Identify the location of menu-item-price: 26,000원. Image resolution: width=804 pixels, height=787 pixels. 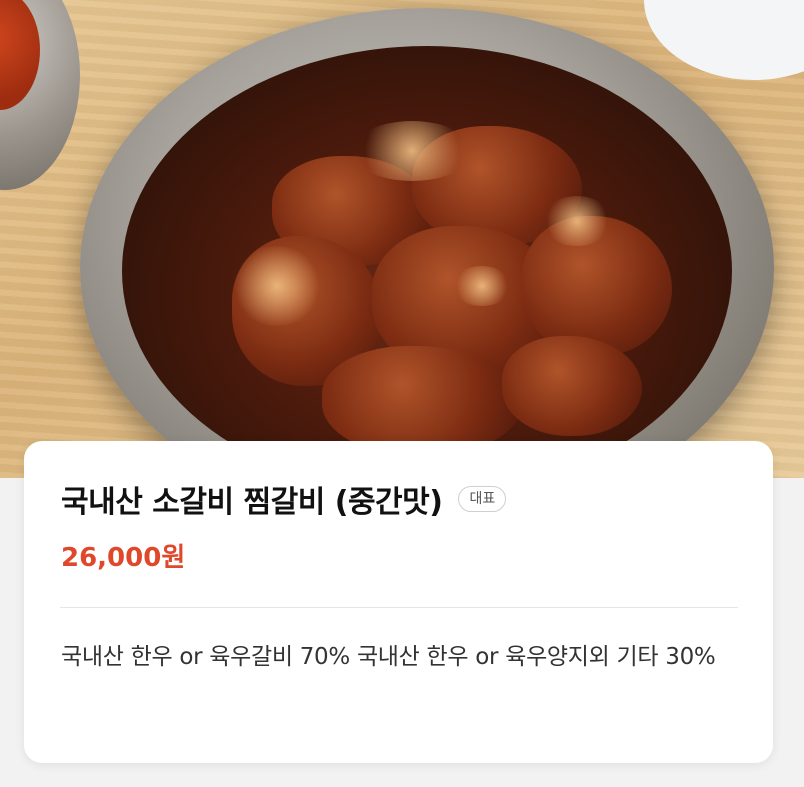
(123, 558).